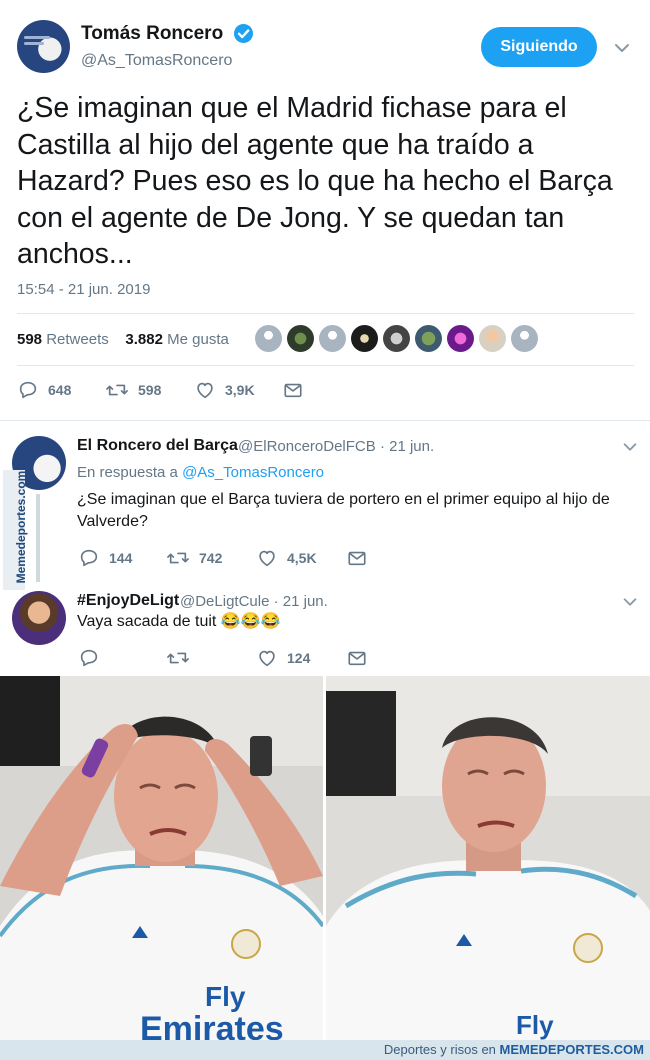 The width and height of the screenshot is (650, 1060). I want to click on svg-text: Emirates, so click(212, 1025).